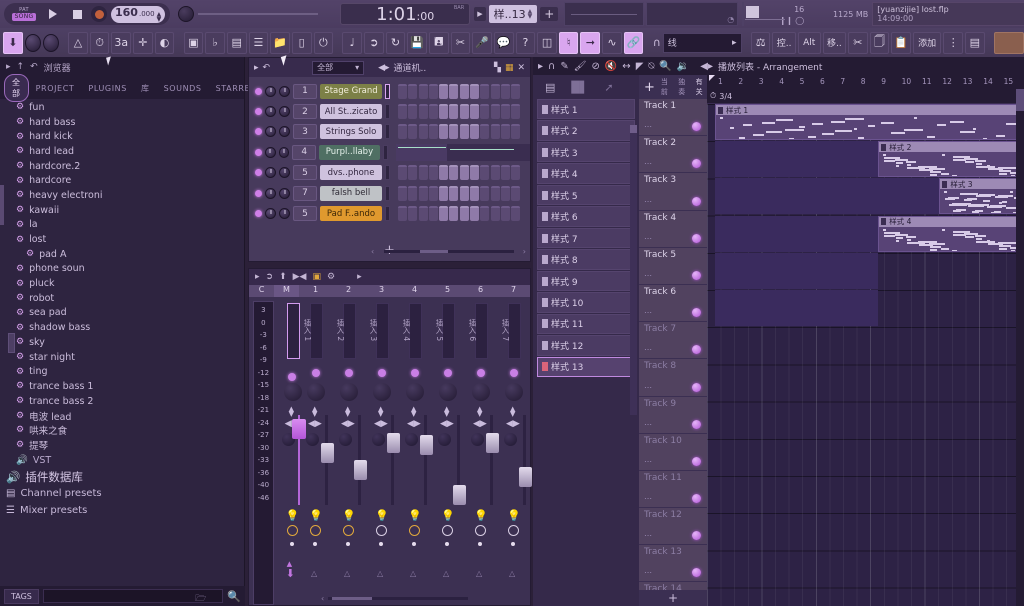 The width and height of the screenshot is (1024, 606). I want to click on mixer-stereo-icon: ▲ ▼, so click(479, 412).